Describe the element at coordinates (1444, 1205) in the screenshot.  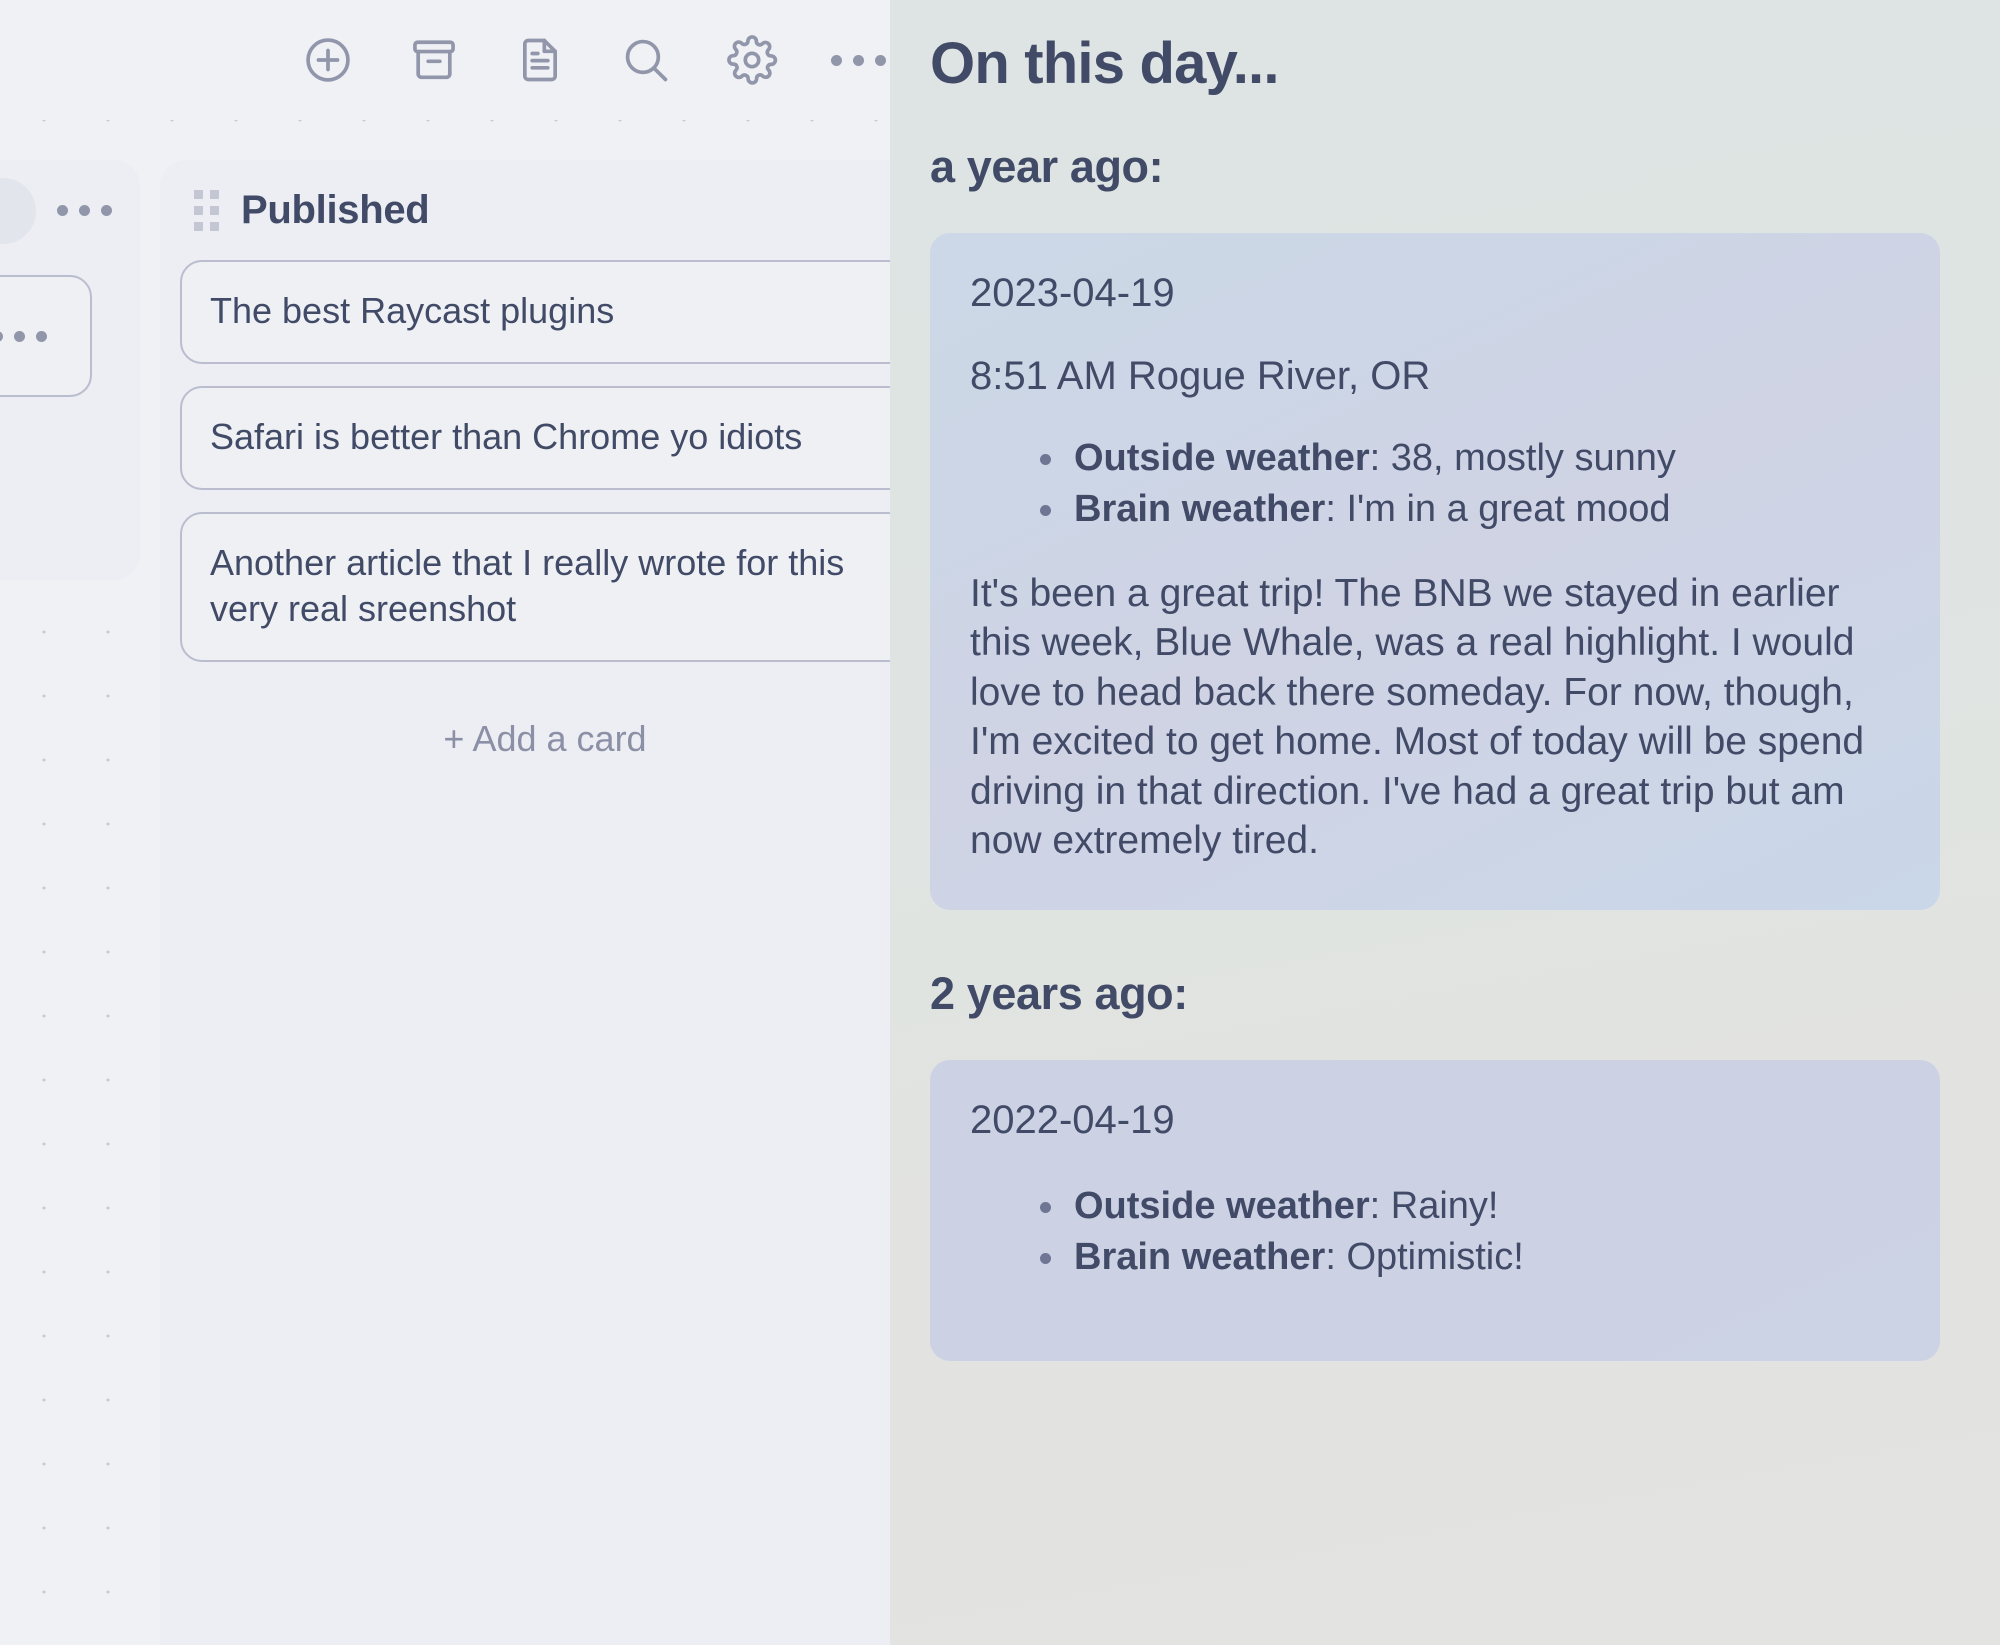
I see `bullet-value: Rainy!` at that location.